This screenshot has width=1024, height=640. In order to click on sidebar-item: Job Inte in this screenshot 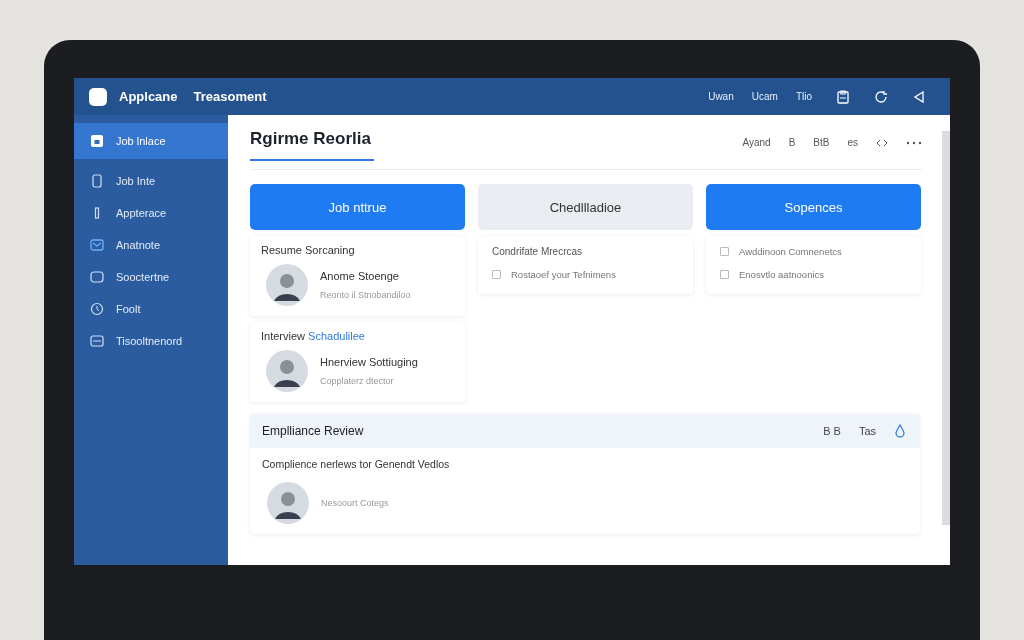, I will do `click(151, 181)`.